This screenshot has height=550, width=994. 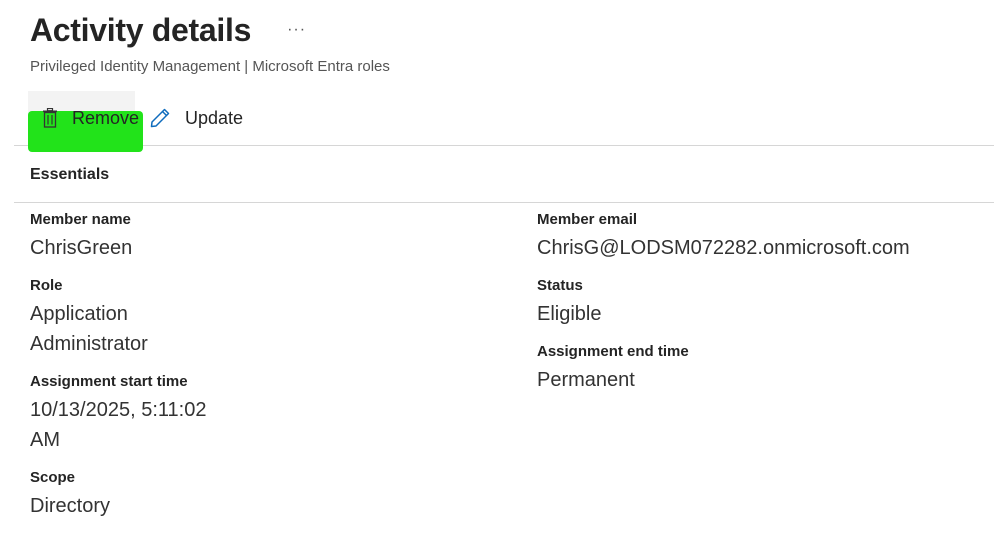 What do you see at coordinates (106, 117) in the screenshot?
I see `remove-label: Remove` at bounding box center [106, 117].